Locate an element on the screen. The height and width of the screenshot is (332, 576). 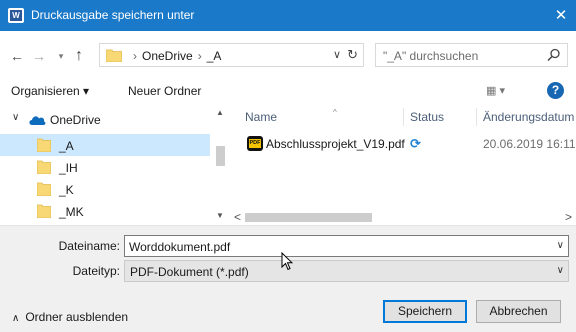
sync-status-icon: ⟳ is located at coordinates (415, 143).